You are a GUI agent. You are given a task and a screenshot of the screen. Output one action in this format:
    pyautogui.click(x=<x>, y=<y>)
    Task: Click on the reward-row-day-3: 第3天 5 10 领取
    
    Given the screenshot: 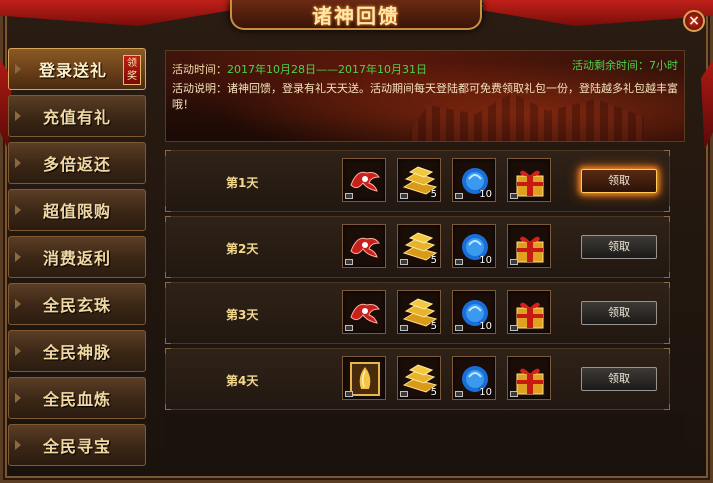 What is the action you would take?
    pyautogui.click(x=417, y=313)
    